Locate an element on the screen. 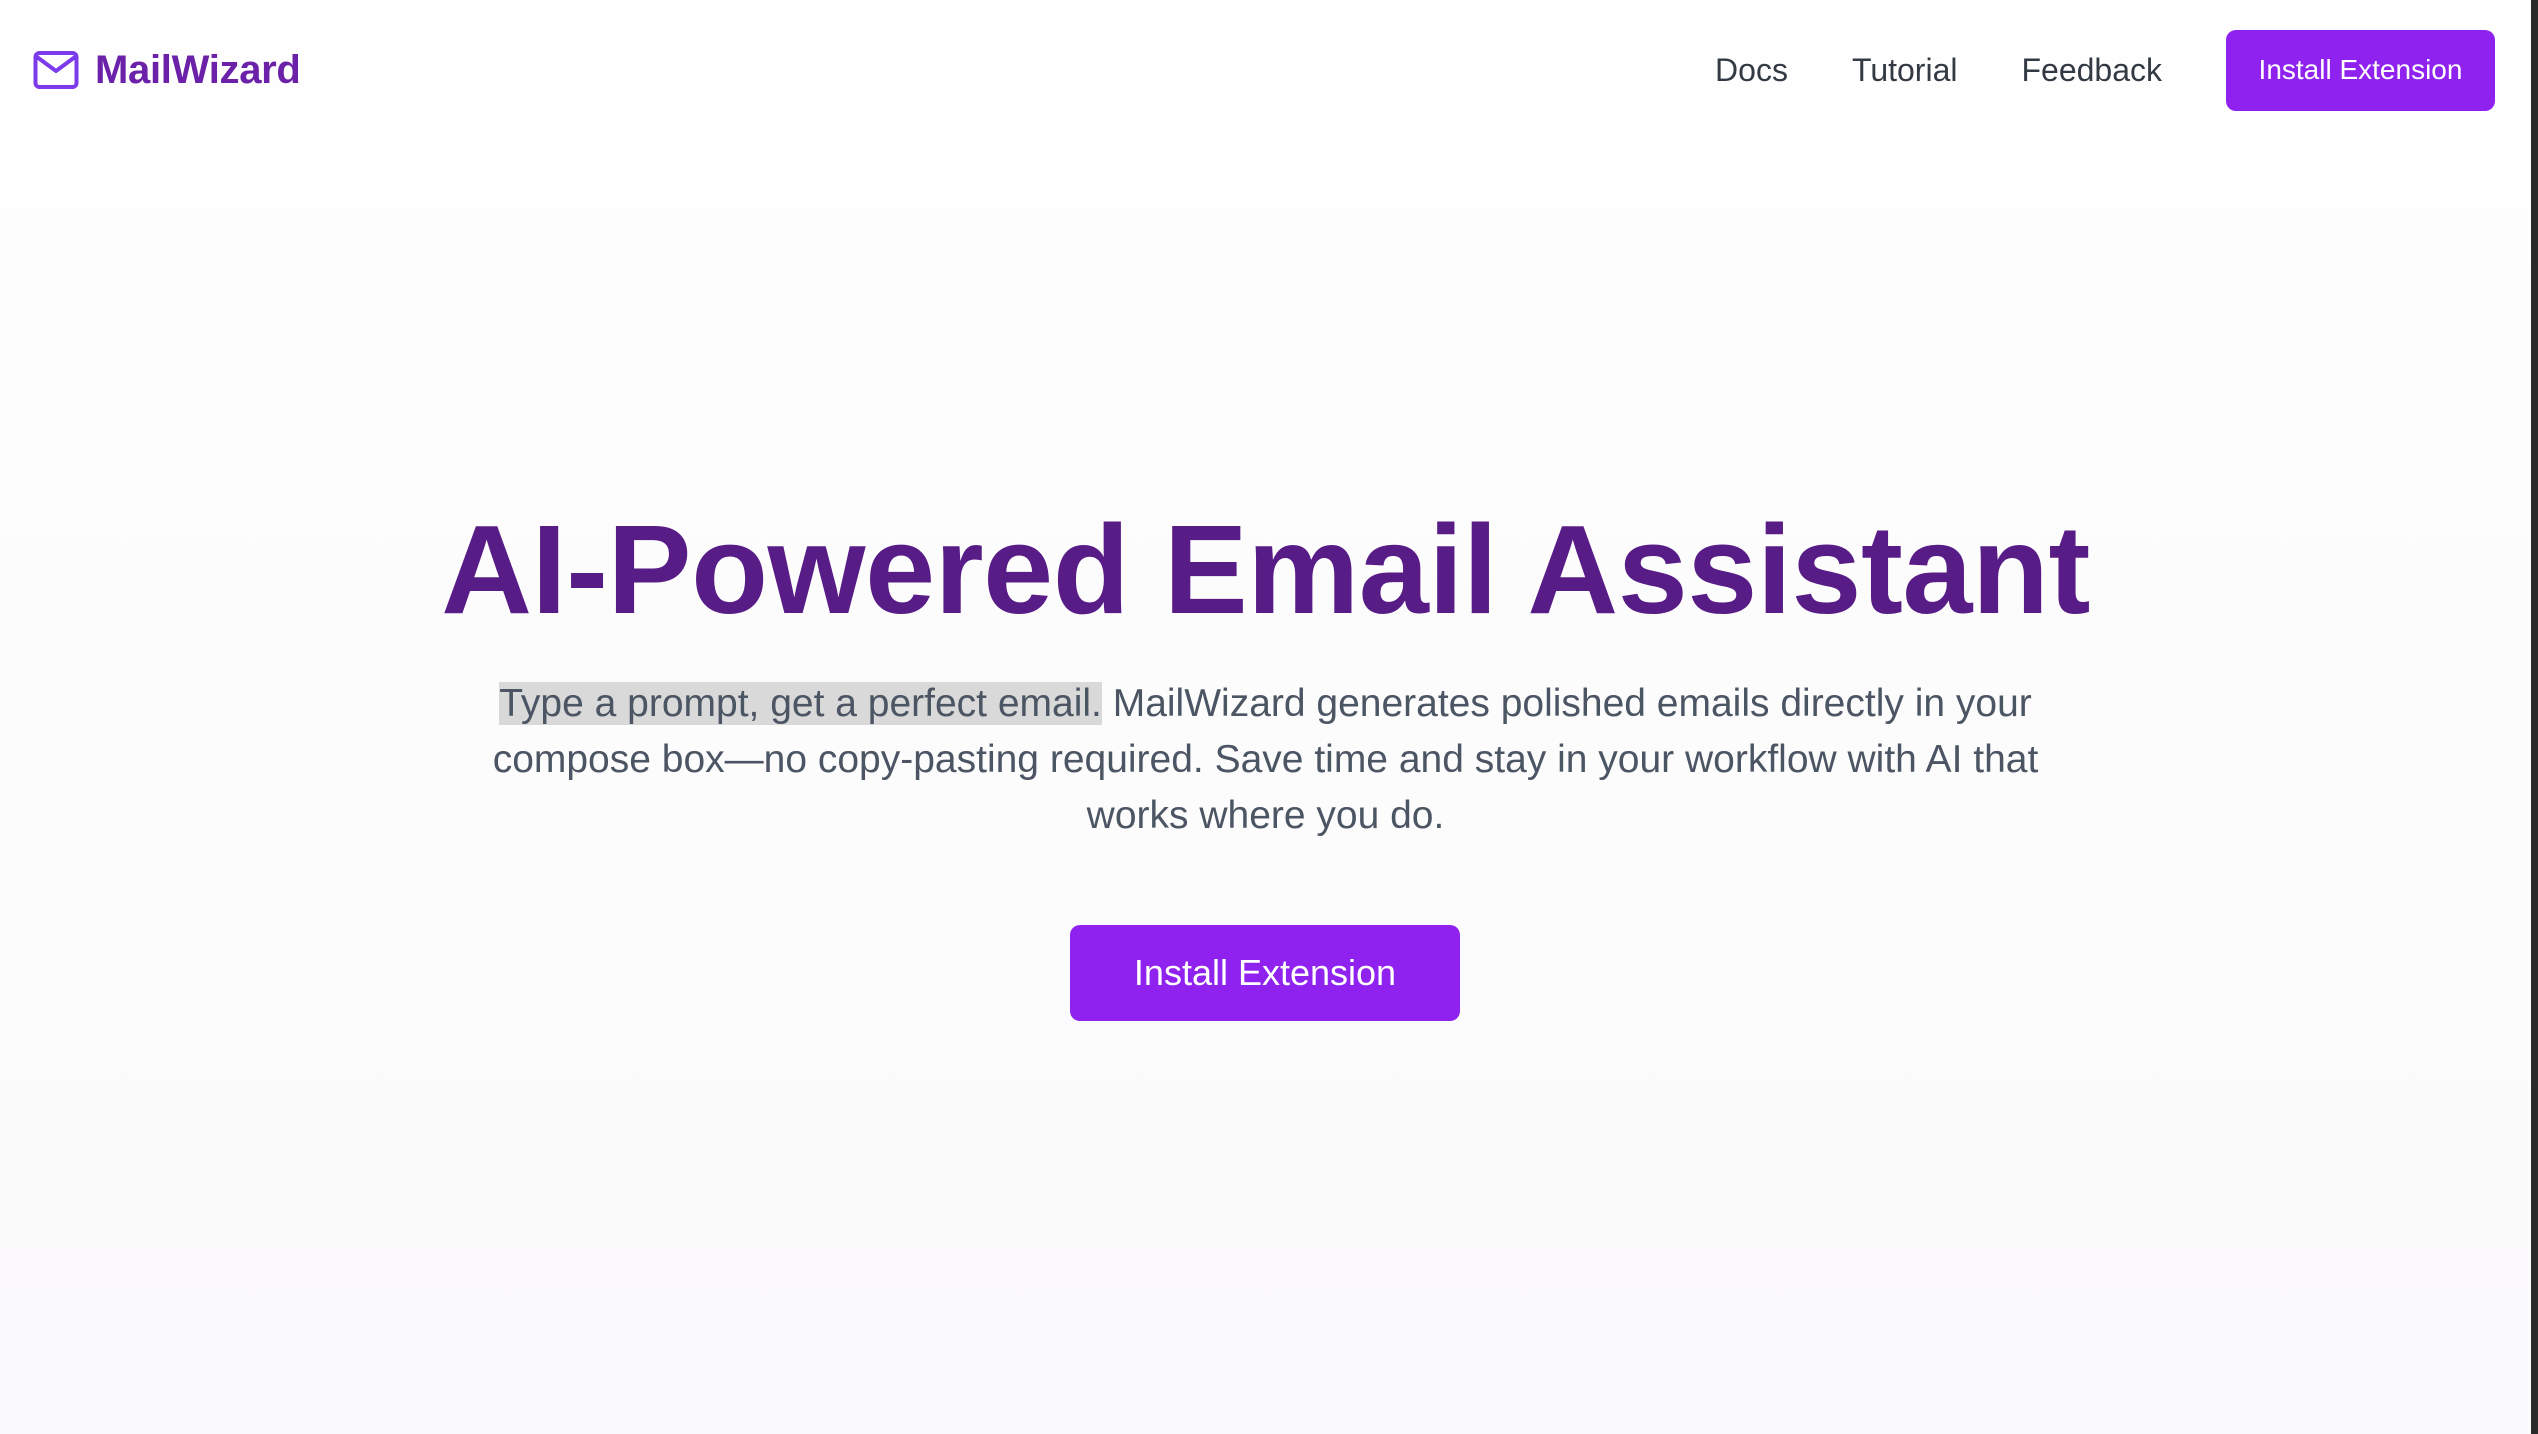  mail-envelope-icon is located at coordinates (56, 70).